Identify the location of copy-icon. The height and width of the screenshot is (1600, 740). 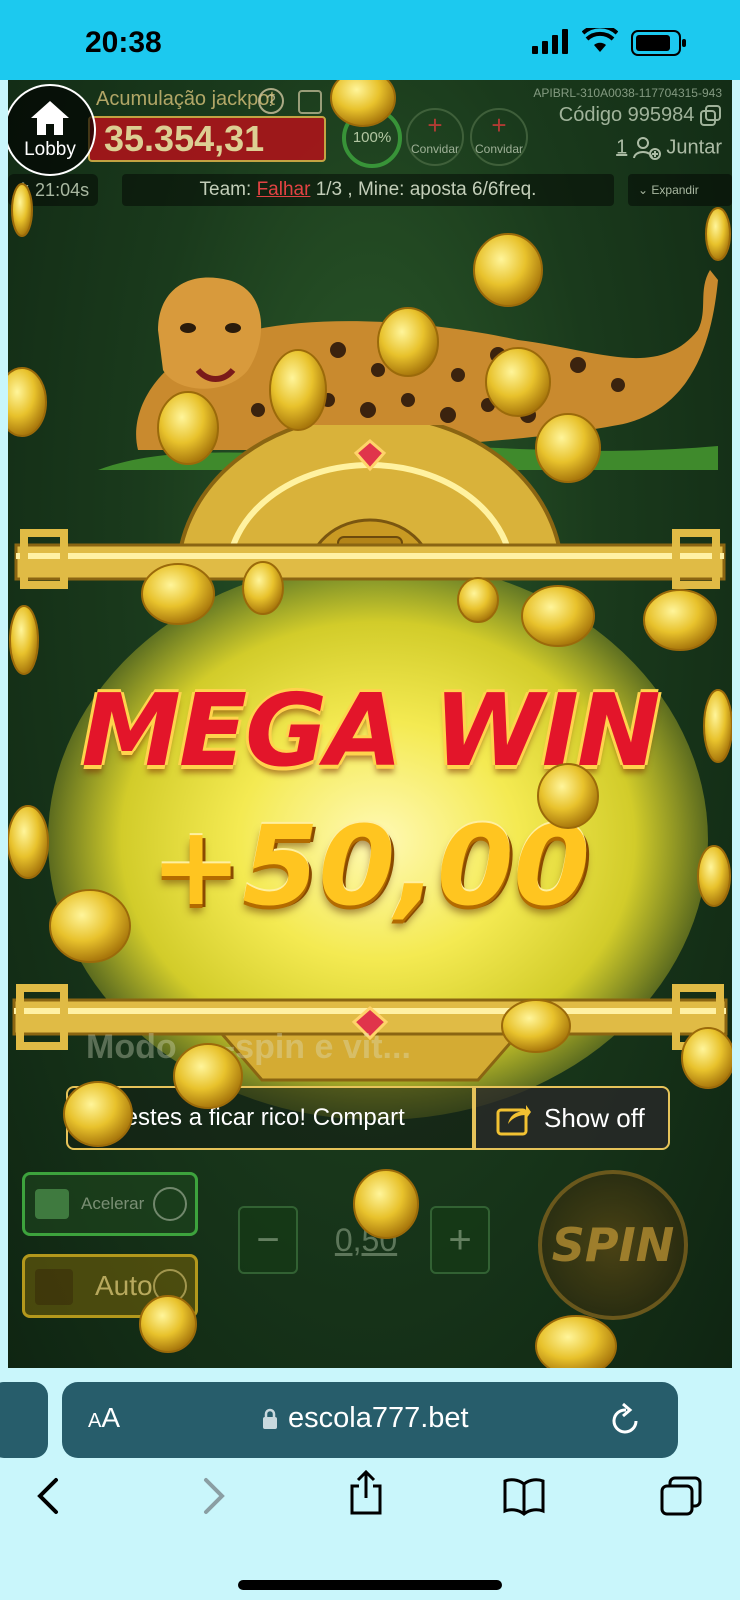
(711, 115).